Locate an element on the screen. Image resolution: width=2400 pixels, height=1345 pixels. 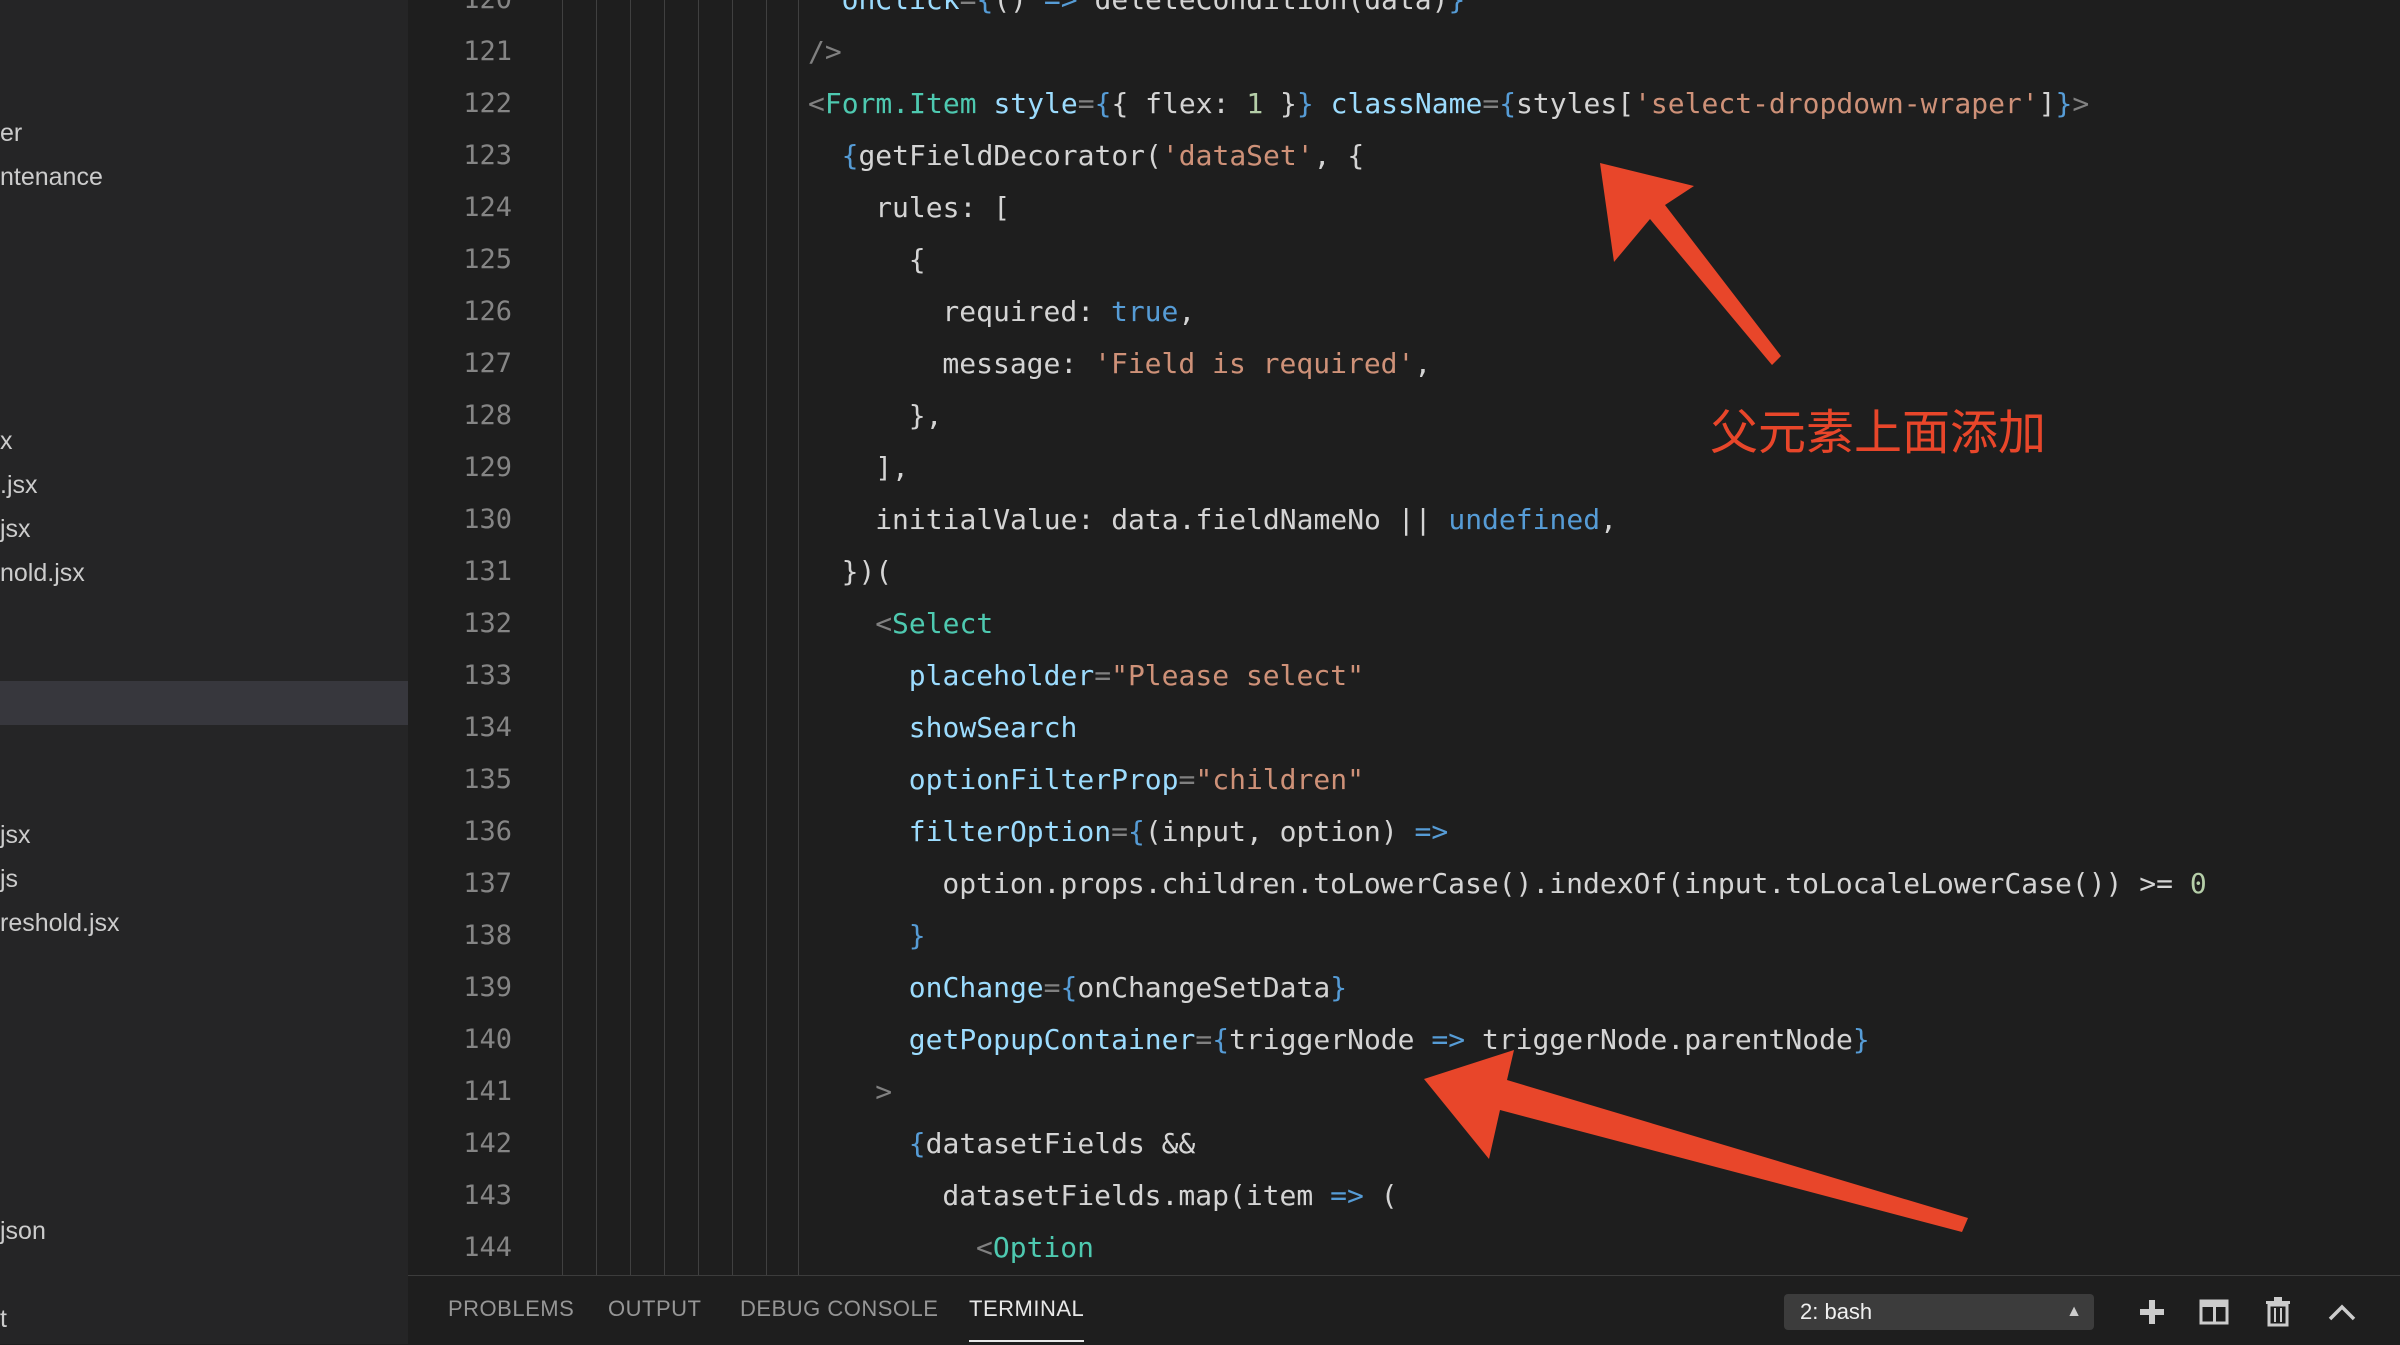
code-line: {getFieldDecorator('dataSet', { is located at coordinates (1103, 156).